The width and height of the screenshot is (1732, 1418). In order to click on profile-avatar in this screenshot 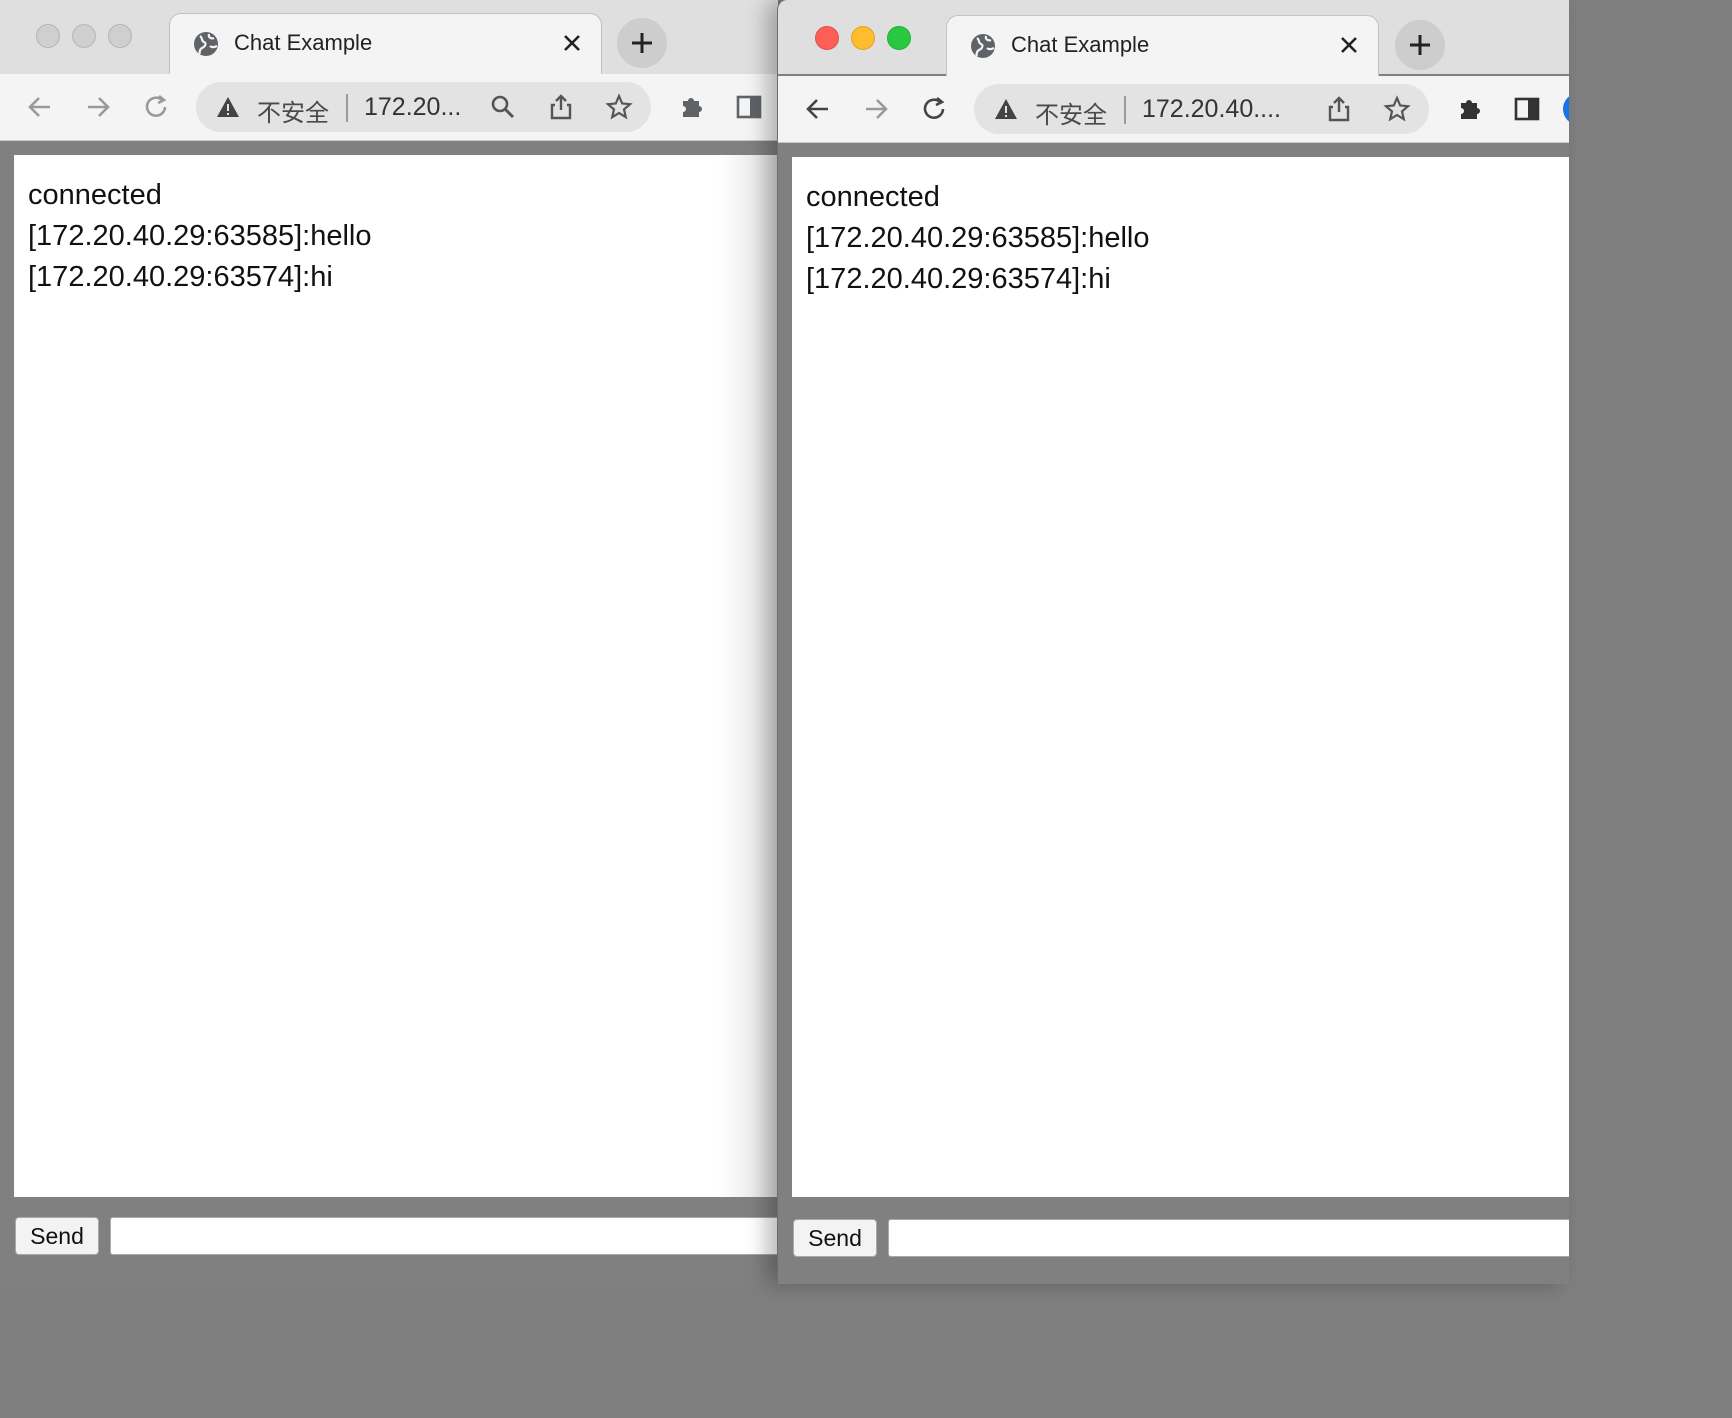, I will do `click(1564, 109)`.